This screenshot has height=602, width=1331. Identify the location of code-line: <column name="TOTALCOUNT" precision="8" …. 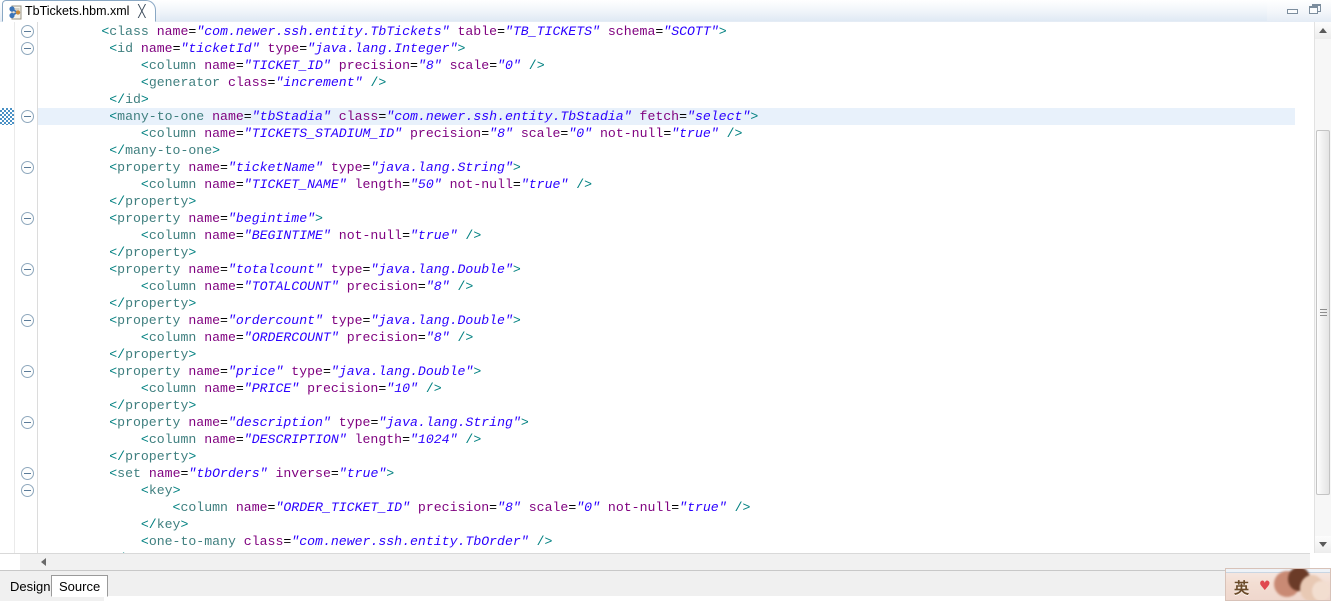
(255, 286).